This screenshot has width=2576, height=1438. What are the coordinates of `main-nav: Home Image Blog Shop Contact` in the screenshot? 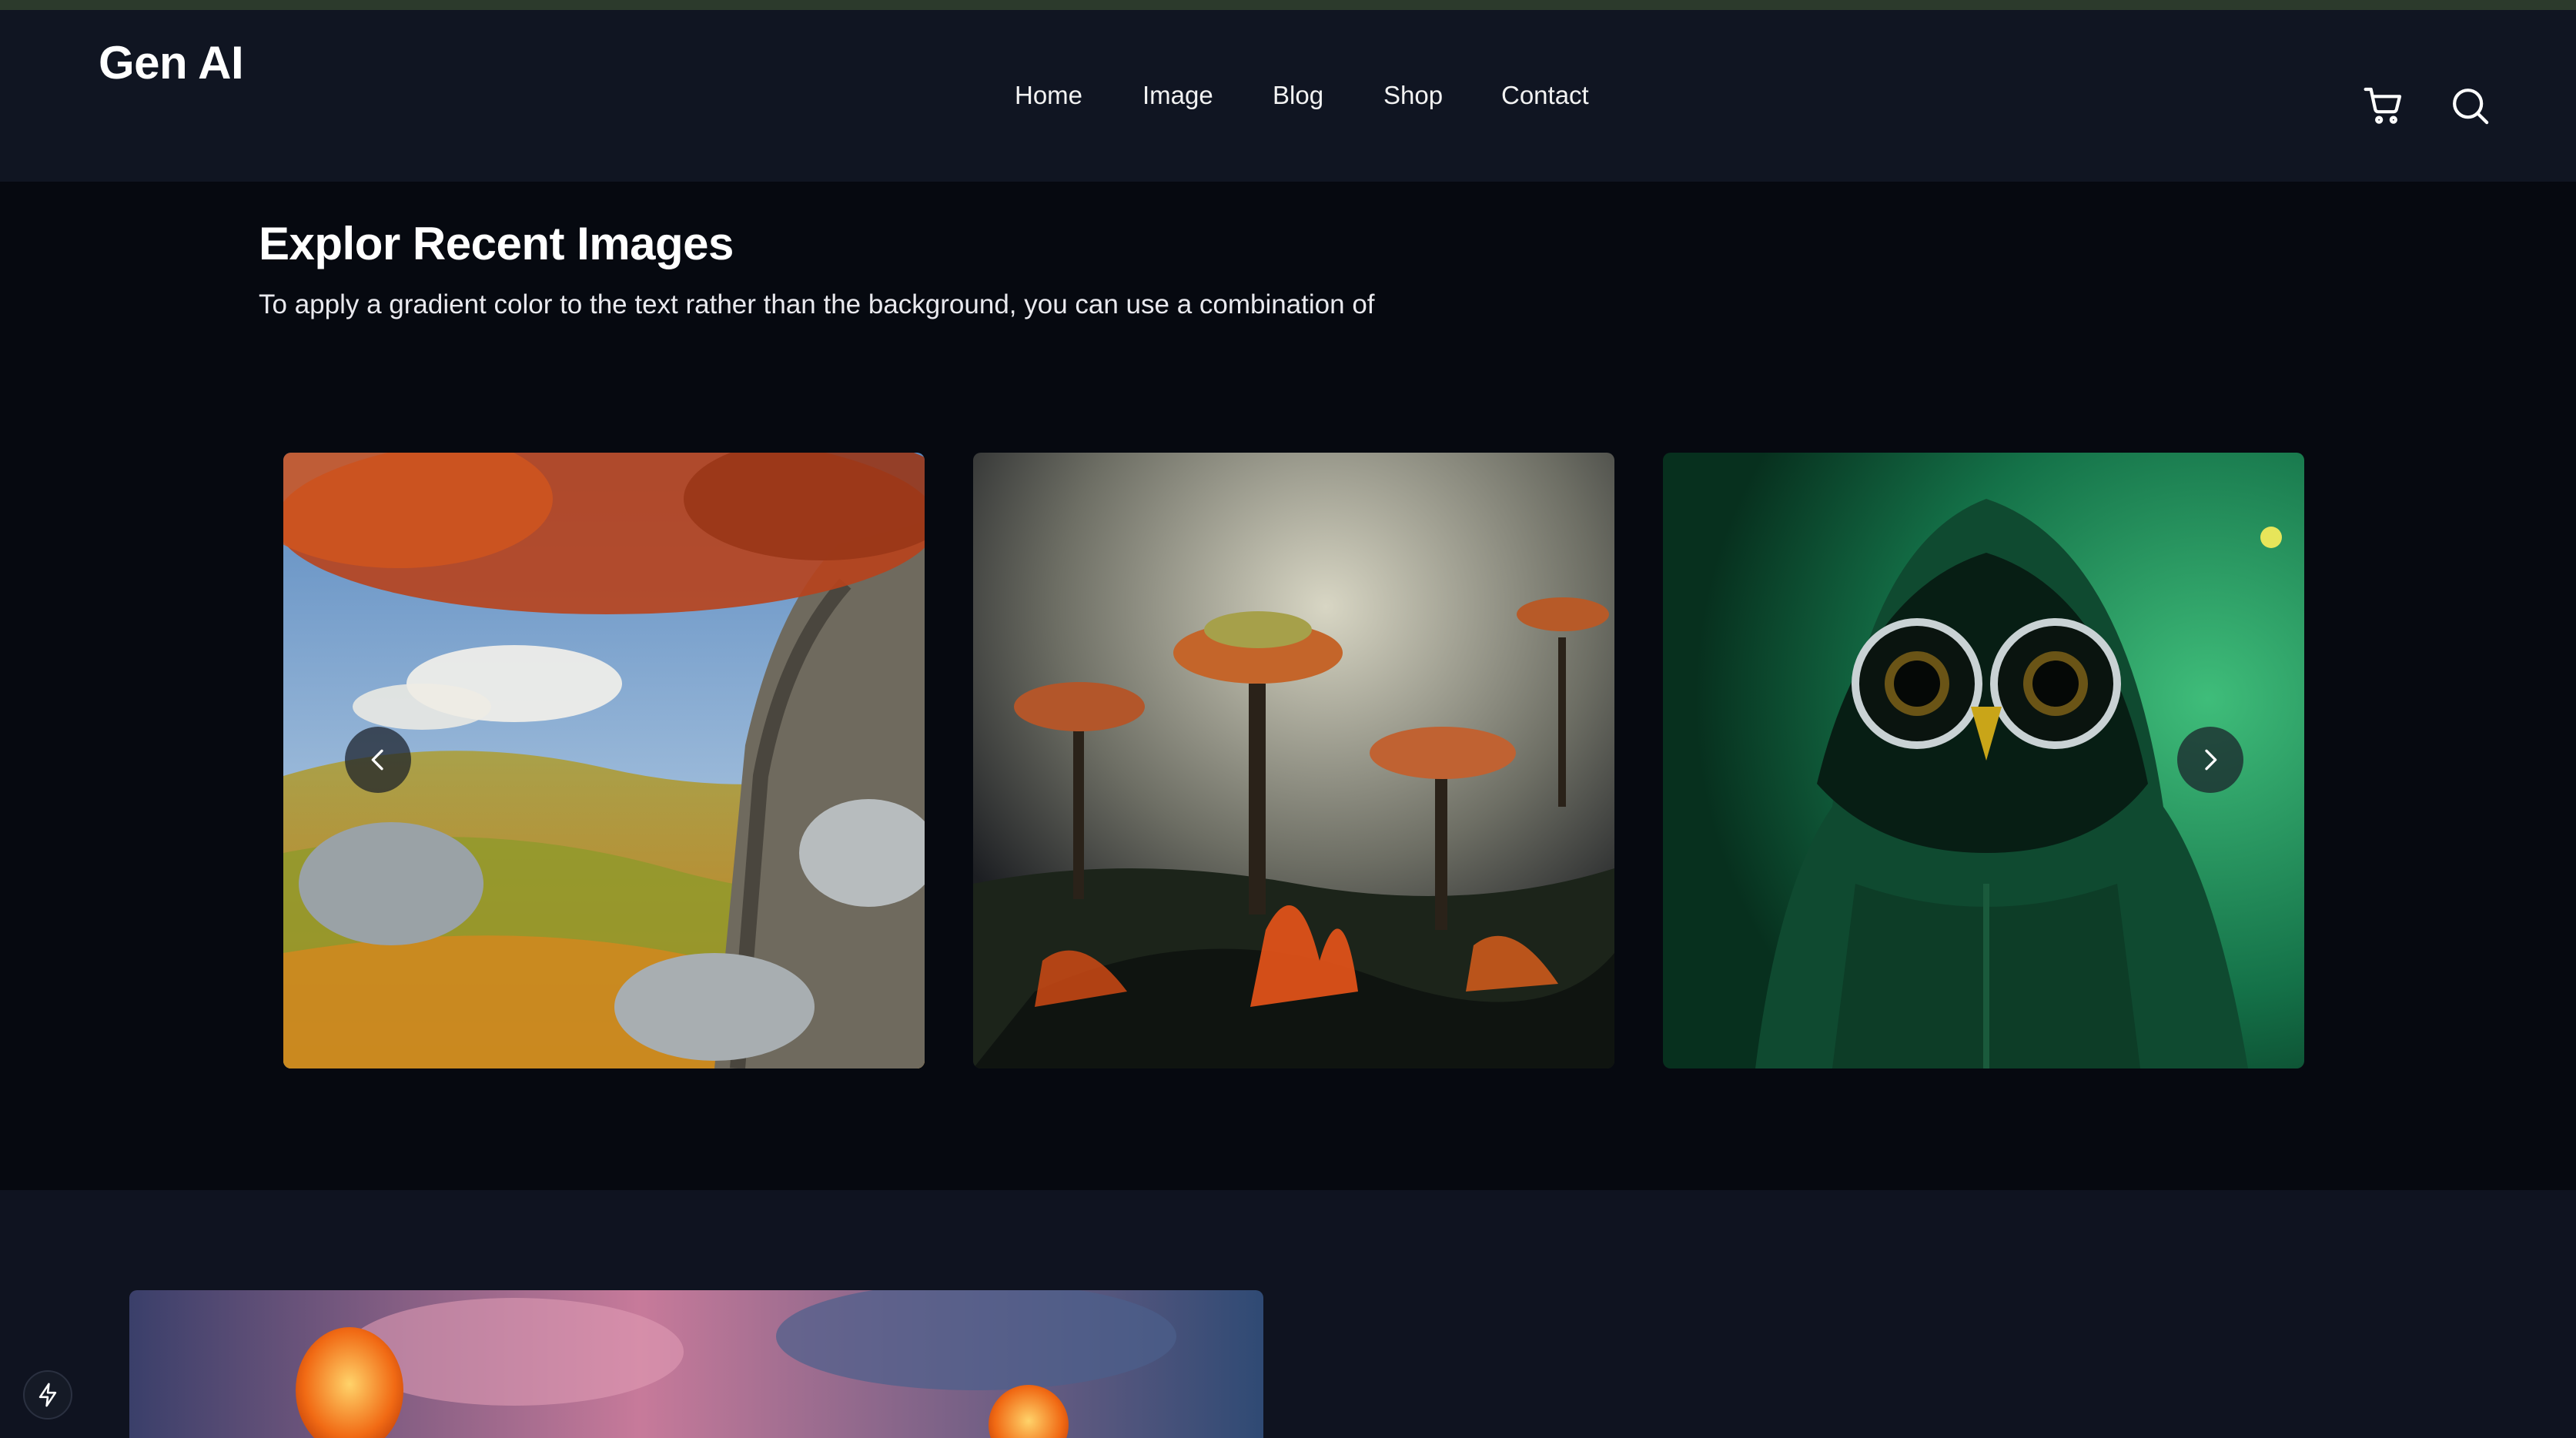 It's located at (1288, 104).